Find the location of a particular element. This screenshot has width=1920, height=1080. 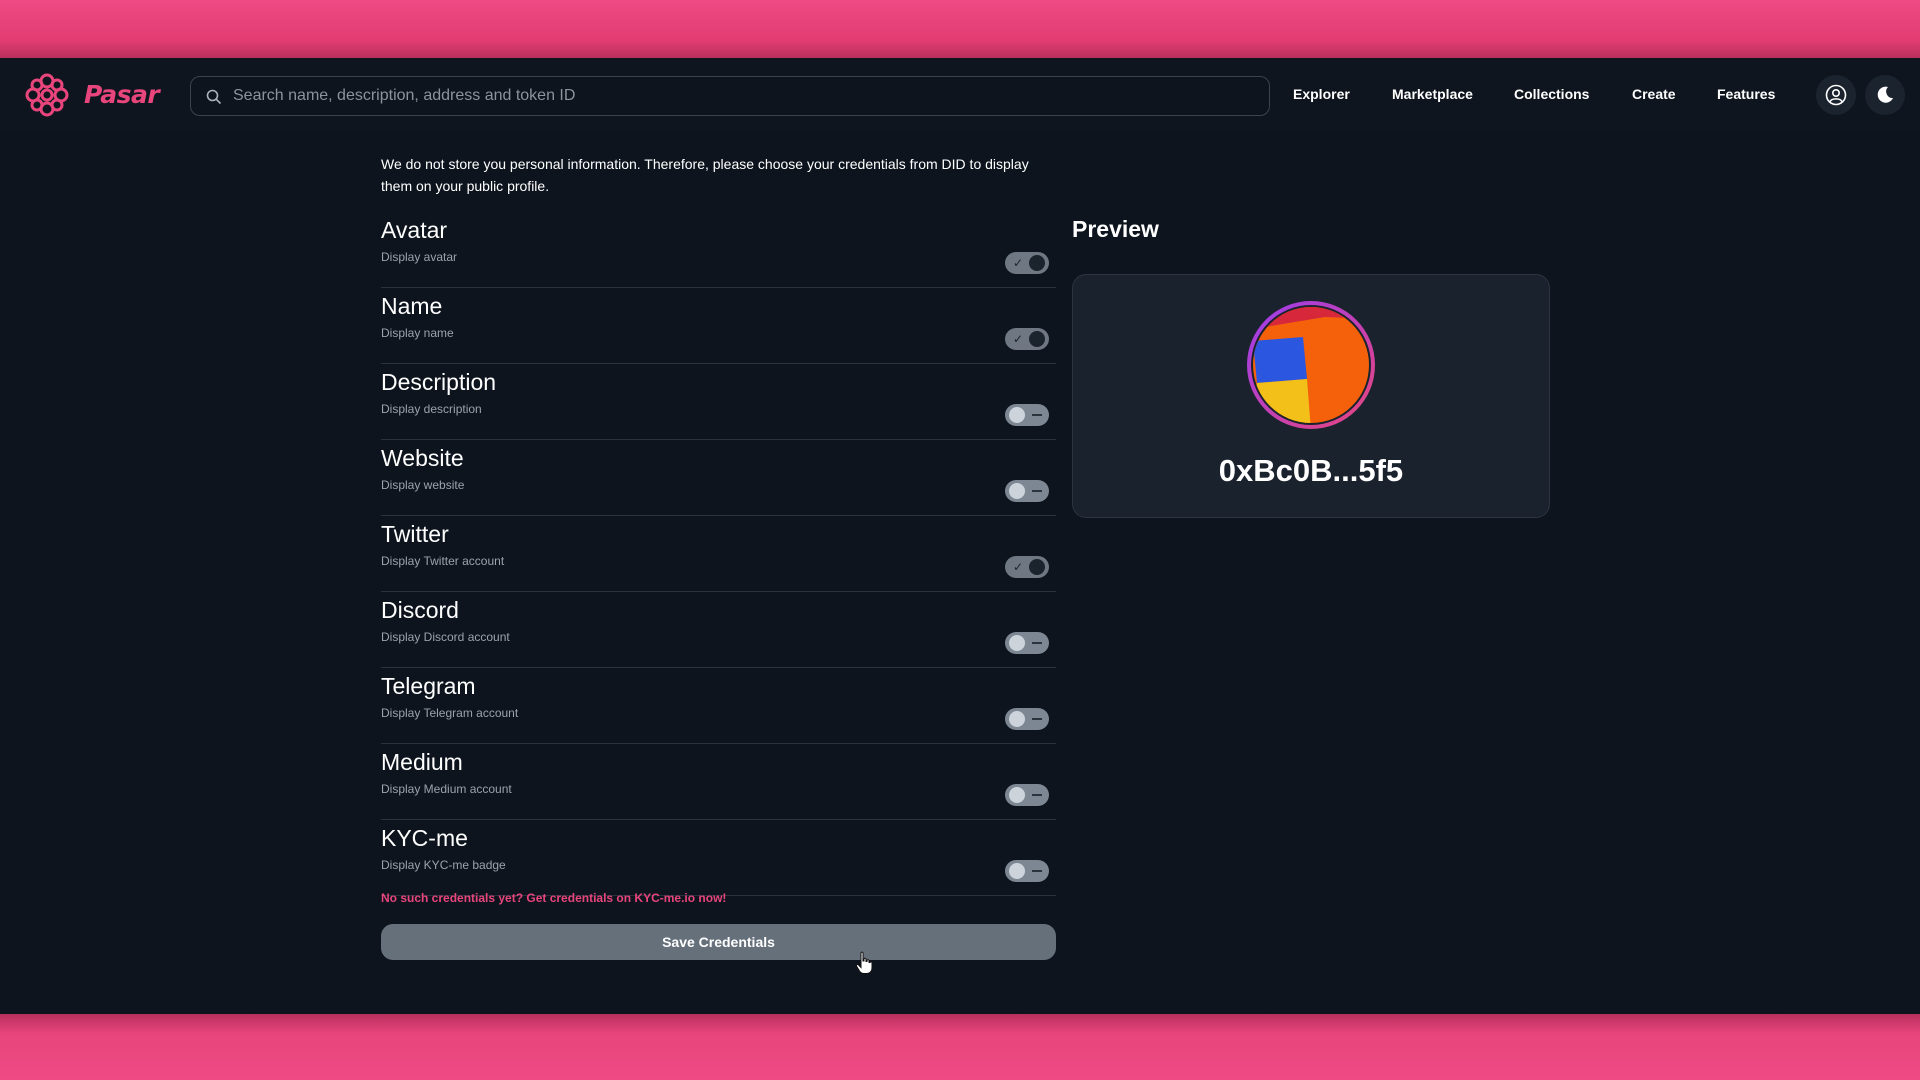

discord-toggle is located at coordinates (1027, 643).